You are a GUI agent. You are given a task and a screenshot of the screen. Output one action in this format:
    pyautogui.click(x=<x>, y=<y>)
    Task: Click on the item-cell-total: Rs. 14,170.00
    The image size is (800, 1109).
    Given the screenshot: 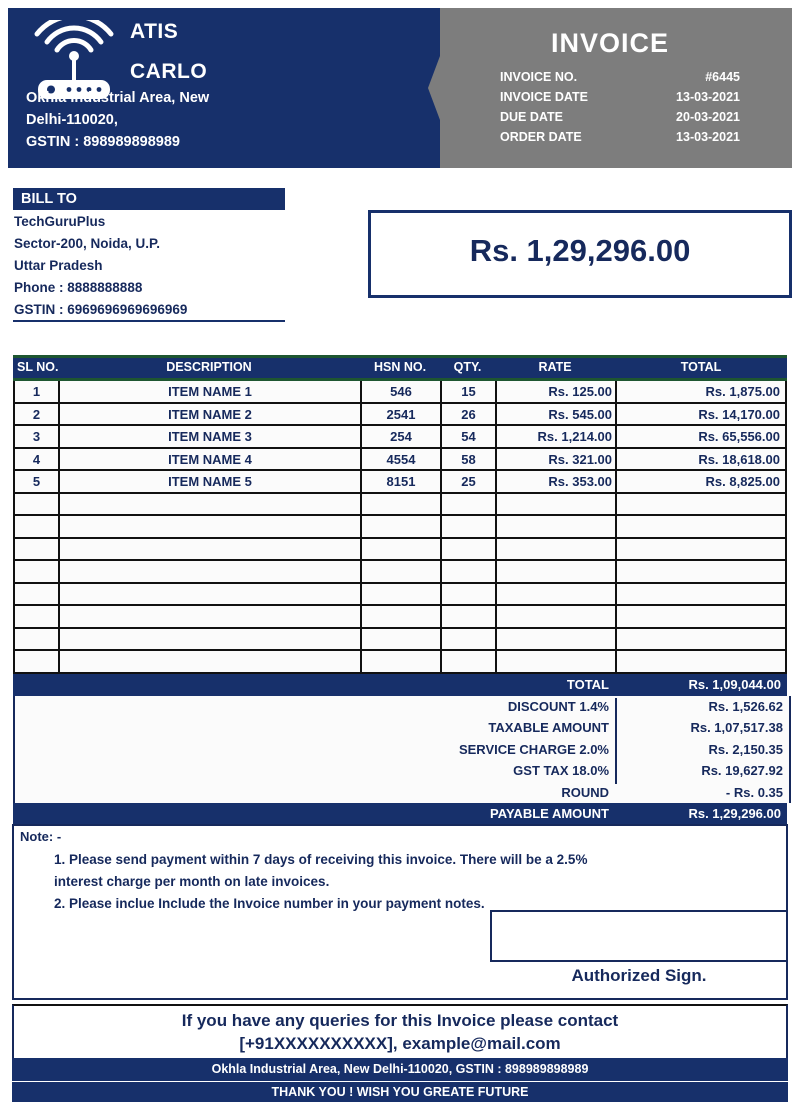 What is the action you would take?
    pyautogui.click(x=701, y=414)
    